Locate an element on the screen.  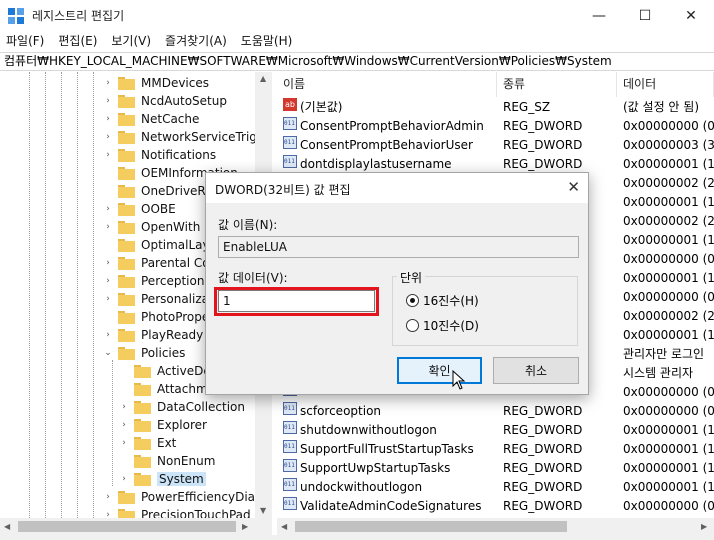
tree-item-label: PhotoProper is located at coordinates (178, 317).